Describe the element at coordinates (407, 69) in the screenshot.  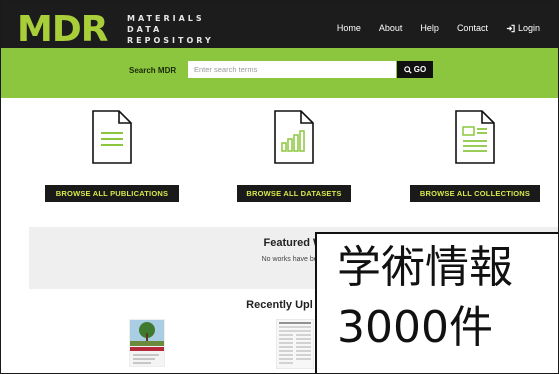
I see `search-icon` at that location.